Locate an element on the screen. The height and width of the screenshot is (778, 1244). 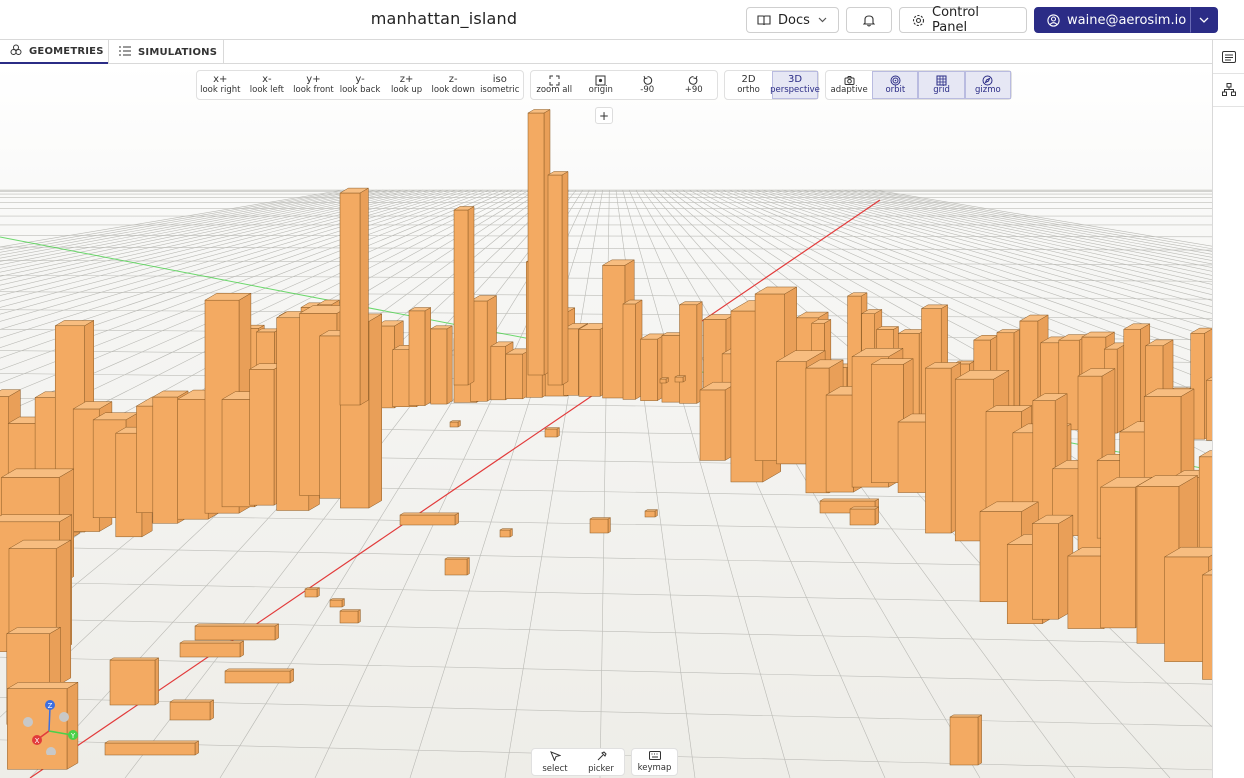
gizmo-neg-x is located at coordinates (28, 722).